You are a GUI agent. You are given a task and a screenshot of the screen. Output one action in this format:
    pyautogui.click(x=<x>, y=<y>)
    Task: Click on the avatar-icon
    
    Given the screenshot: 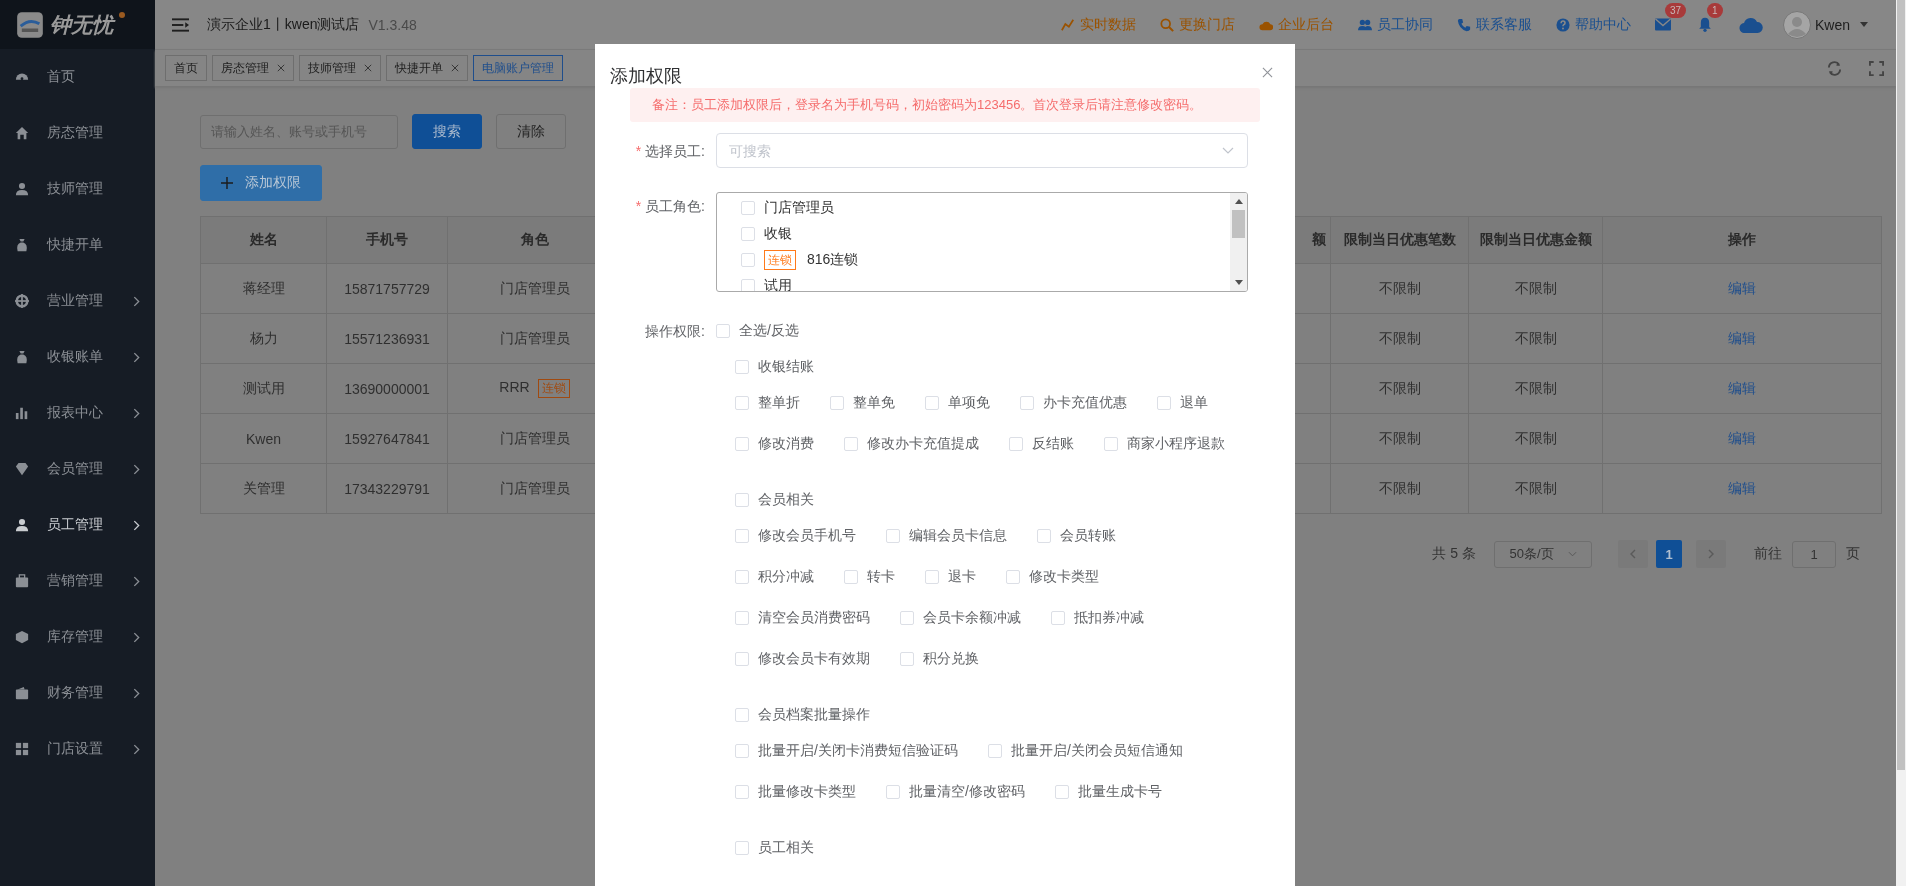 What is the action you would take?
    pyautogui.click(x=1796, y=24)
    